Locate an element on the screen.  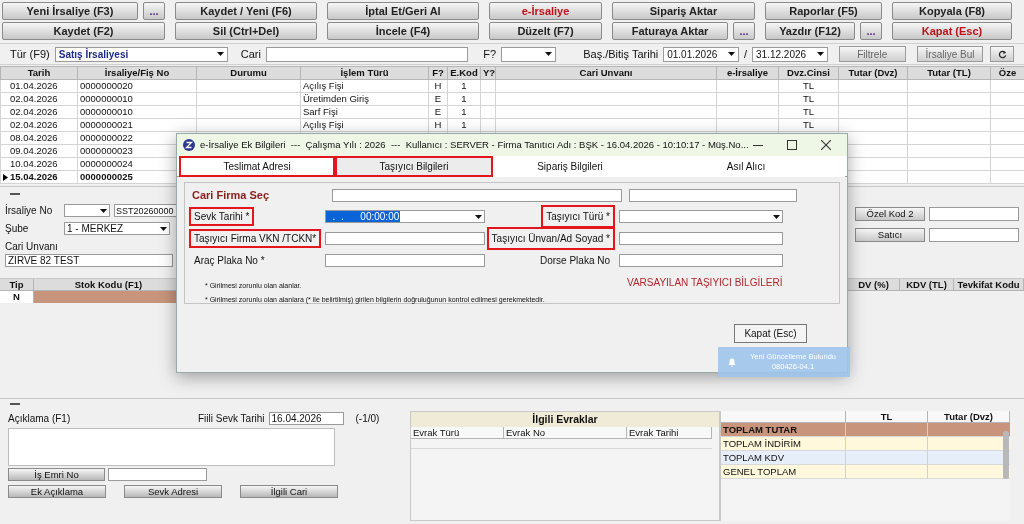
number-dropdown is located at coordinates (87, 210).